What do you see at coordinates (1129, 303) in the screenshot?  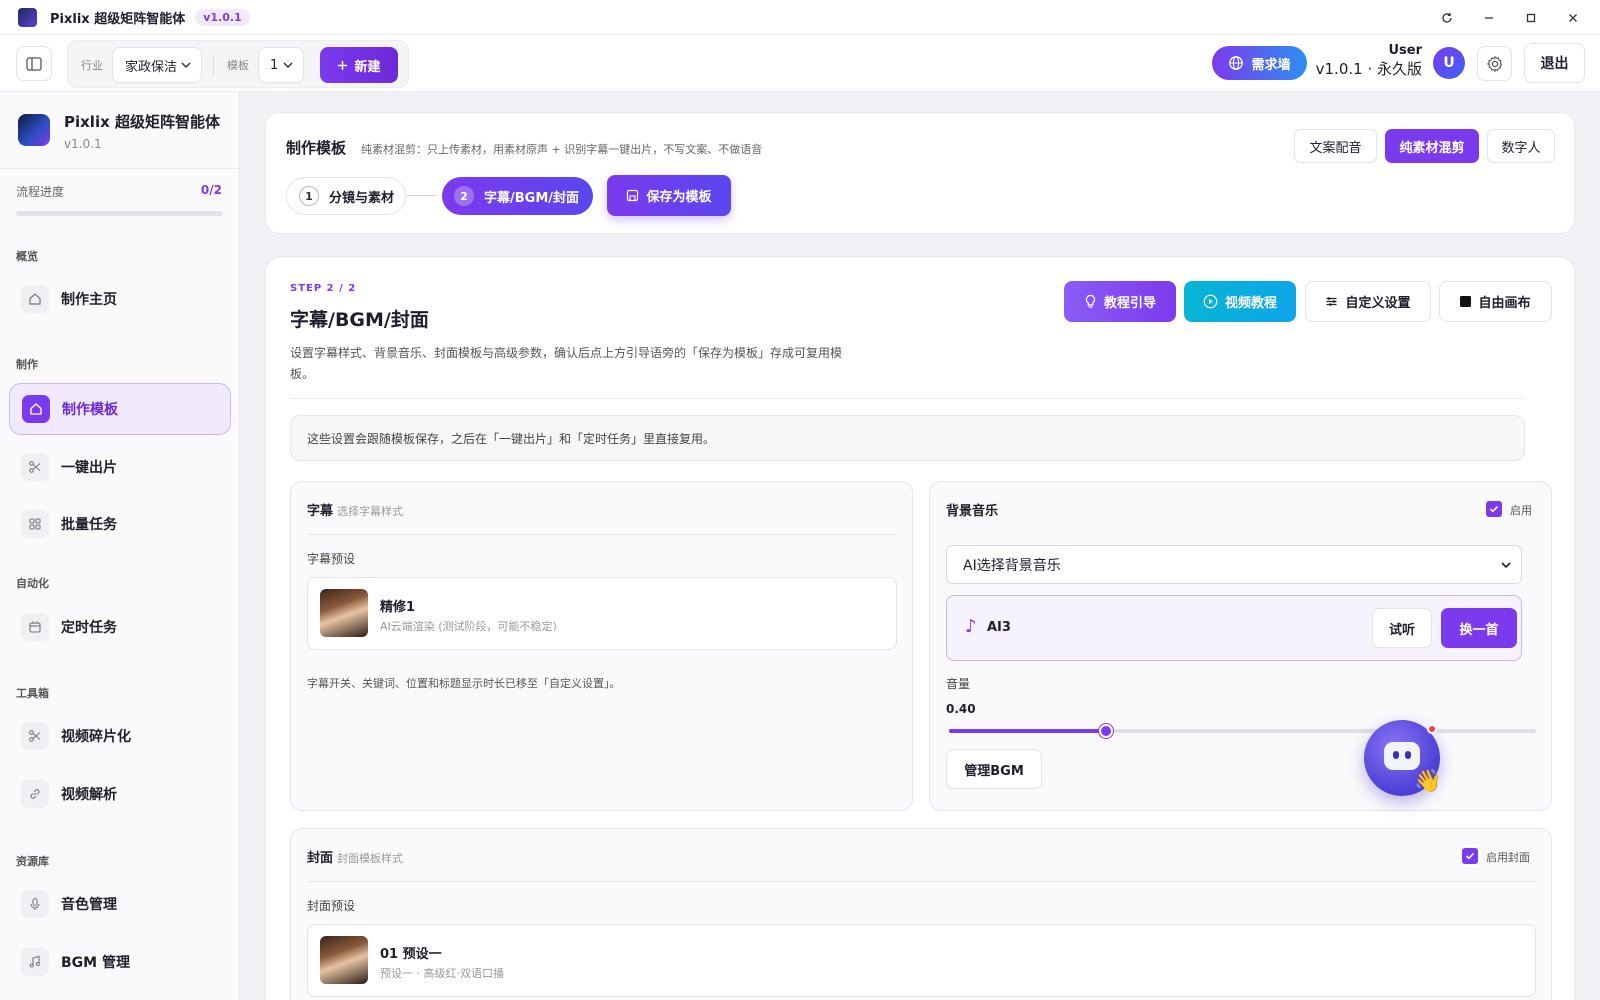 I see `tutorial-guide-label: 教程引导` at bounding box center [1129, 303].